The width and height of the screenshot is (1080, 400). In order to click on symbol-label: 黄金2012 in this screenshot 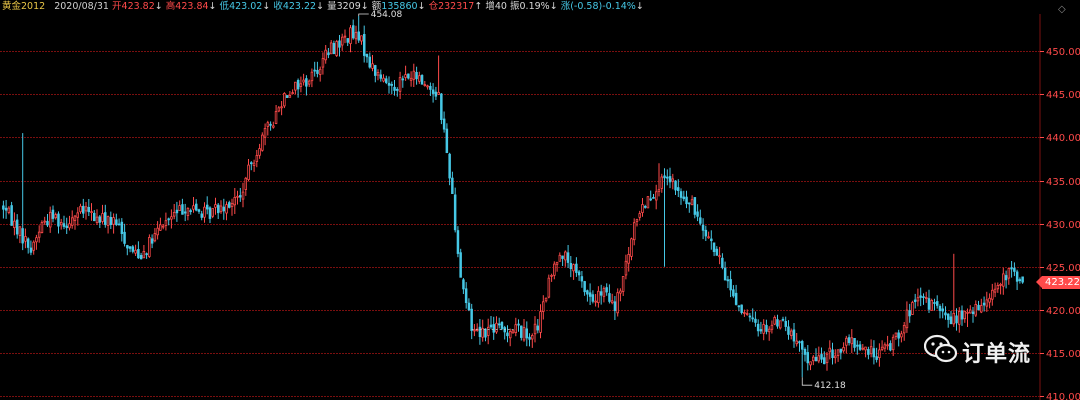, I will do `click(24, 6)`.